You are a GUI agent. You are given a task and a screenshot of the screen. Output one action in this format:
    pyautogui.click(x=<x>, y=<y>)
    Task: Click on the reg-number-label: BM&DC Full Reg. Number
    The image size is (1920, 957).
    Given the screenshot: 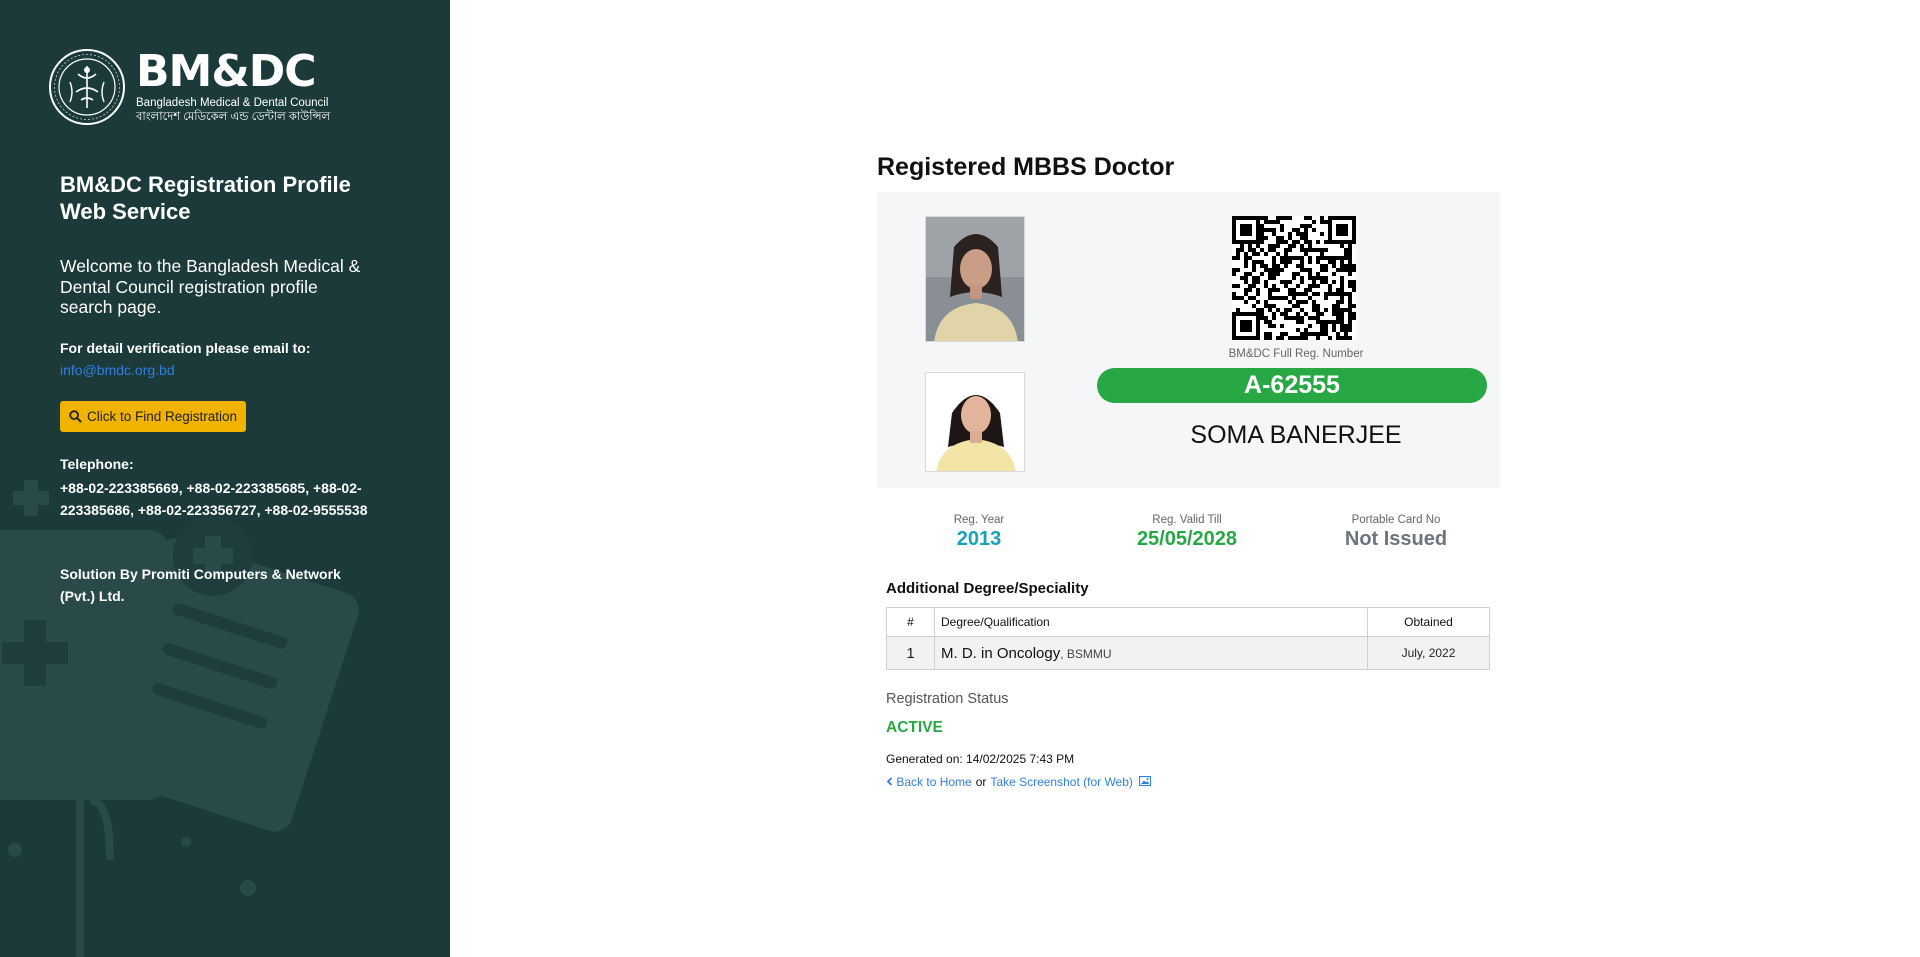 What is the action you would take?
    pyautogui.click(x=1296, y=354)
    